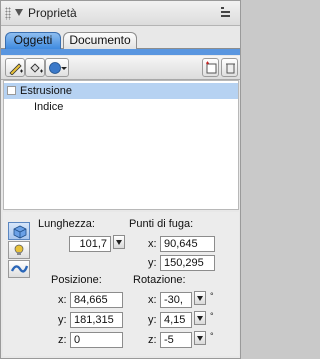 Image resolution: width=320 pixels, height=359 pixels. Describe the element at coordinates (49, 107) in the screenshot. I see `list-item-label: Indice` at that location.